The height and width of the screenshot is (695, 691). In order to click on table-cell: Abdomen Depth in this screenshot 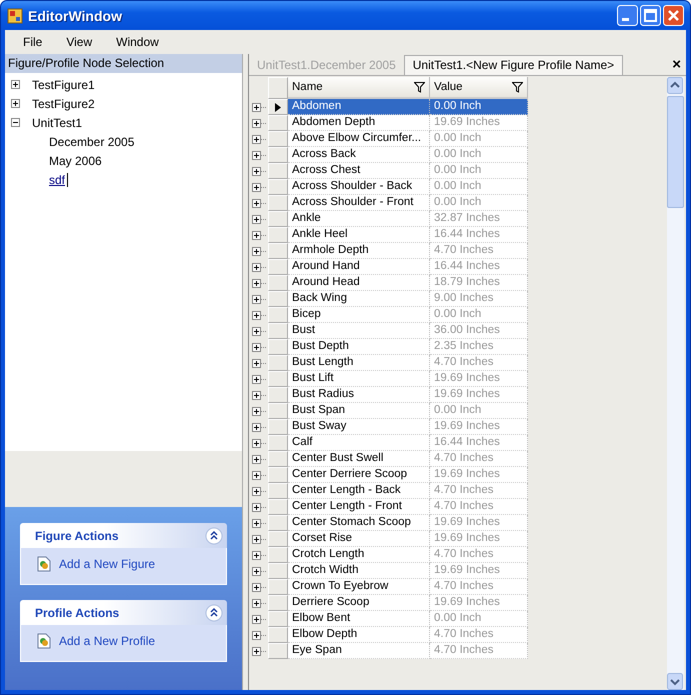, I will do `click(359, 123)`.